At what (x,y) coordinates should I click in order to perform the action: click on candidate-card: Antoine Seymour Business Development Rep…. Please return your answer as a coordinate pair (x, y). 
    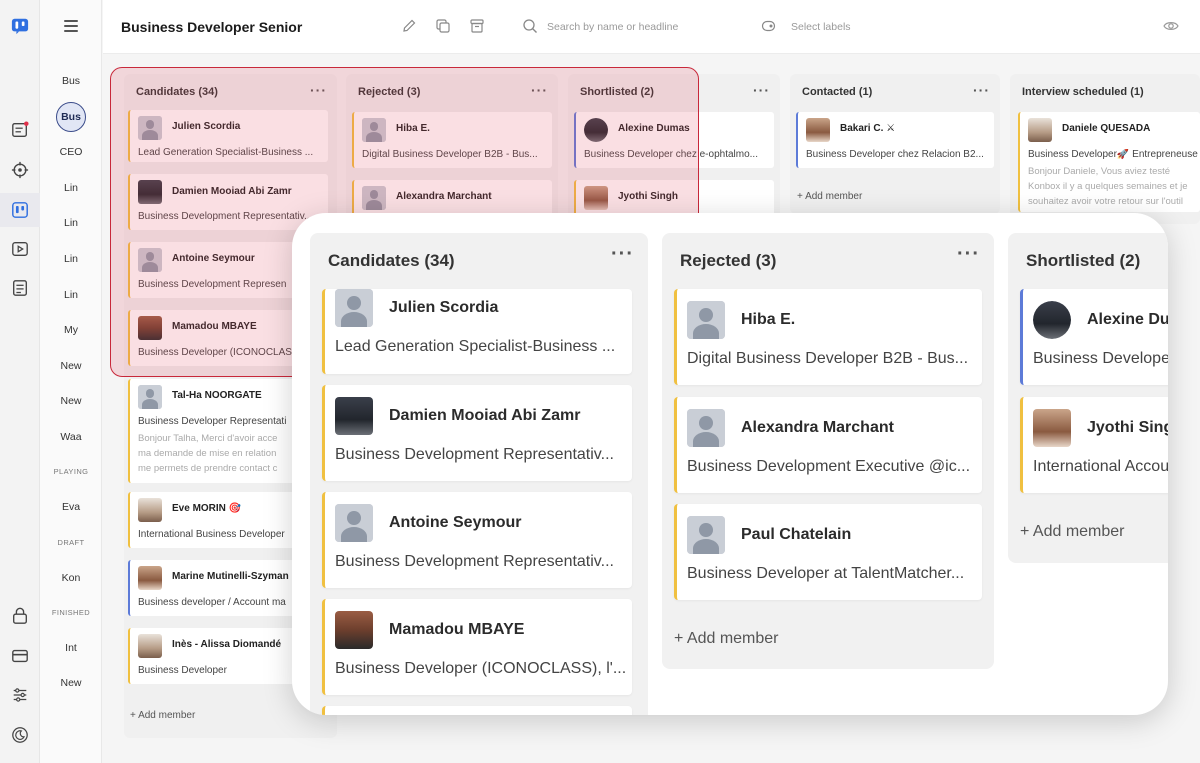
    Looking at the image, I should click on (477, 540).